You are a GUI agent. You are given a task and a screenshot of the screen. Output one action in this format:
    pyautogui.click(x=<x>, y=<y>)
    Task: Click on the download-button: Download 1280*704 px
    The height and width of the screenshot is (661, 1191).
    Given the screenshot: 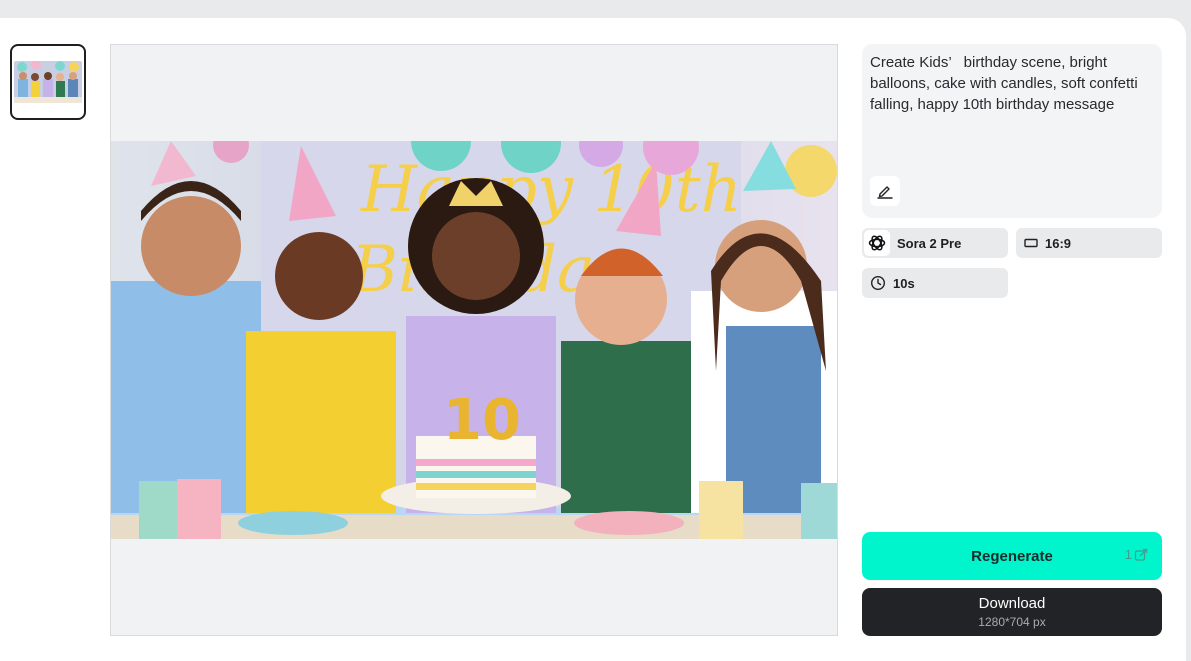 What is the action you would take?
    pyautogui.click(x=1012, y=612)
    